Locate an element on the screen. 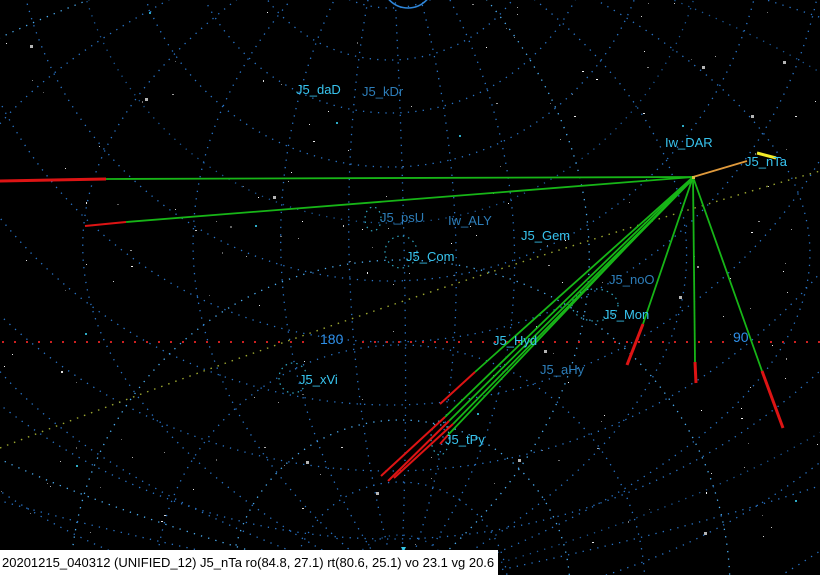  shower-label-J5_Com: J5_Com is located at coordinates (430, 256).